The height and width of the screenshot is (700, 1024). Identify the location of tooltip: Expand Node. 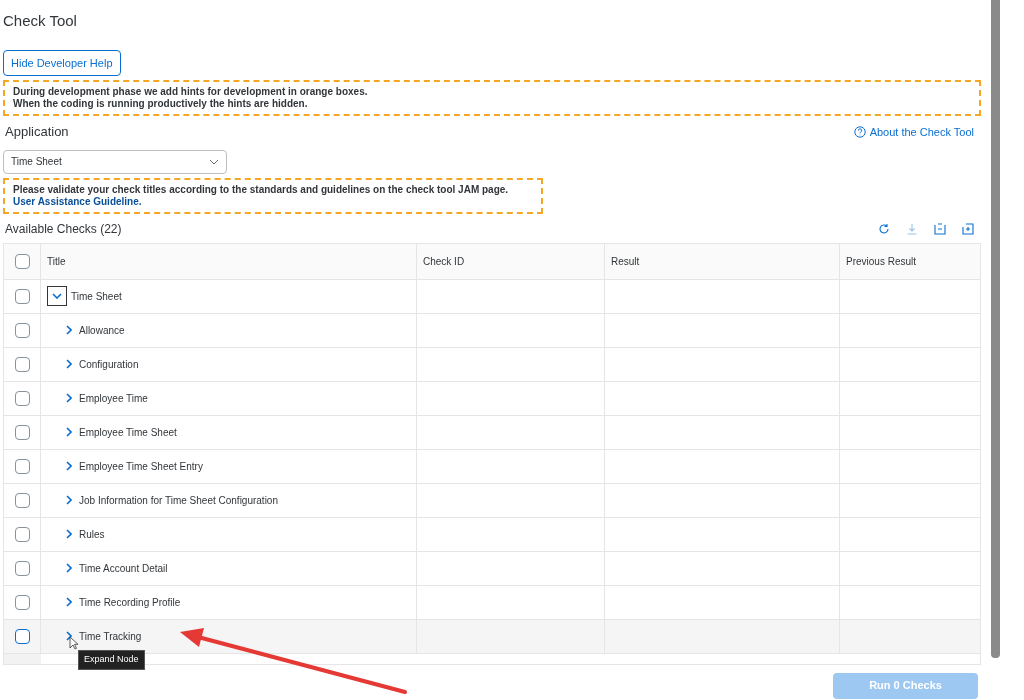
(111, 660).